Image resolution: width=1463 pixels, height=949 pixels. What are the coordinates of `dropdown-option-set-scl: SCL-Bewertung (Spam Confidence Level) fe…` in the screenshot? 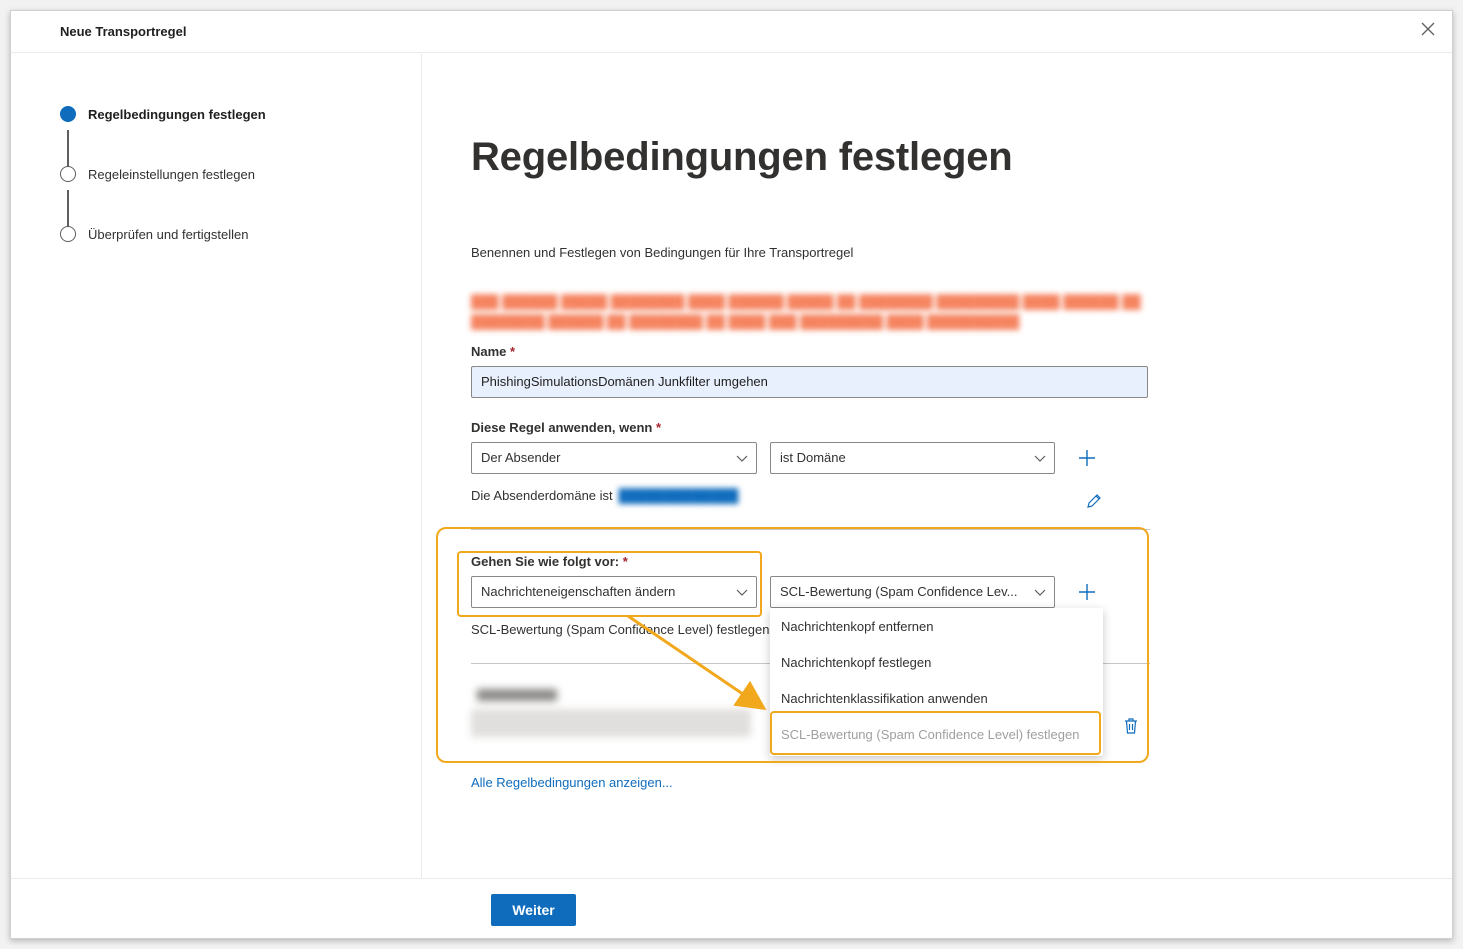 It's located at (936, 734).